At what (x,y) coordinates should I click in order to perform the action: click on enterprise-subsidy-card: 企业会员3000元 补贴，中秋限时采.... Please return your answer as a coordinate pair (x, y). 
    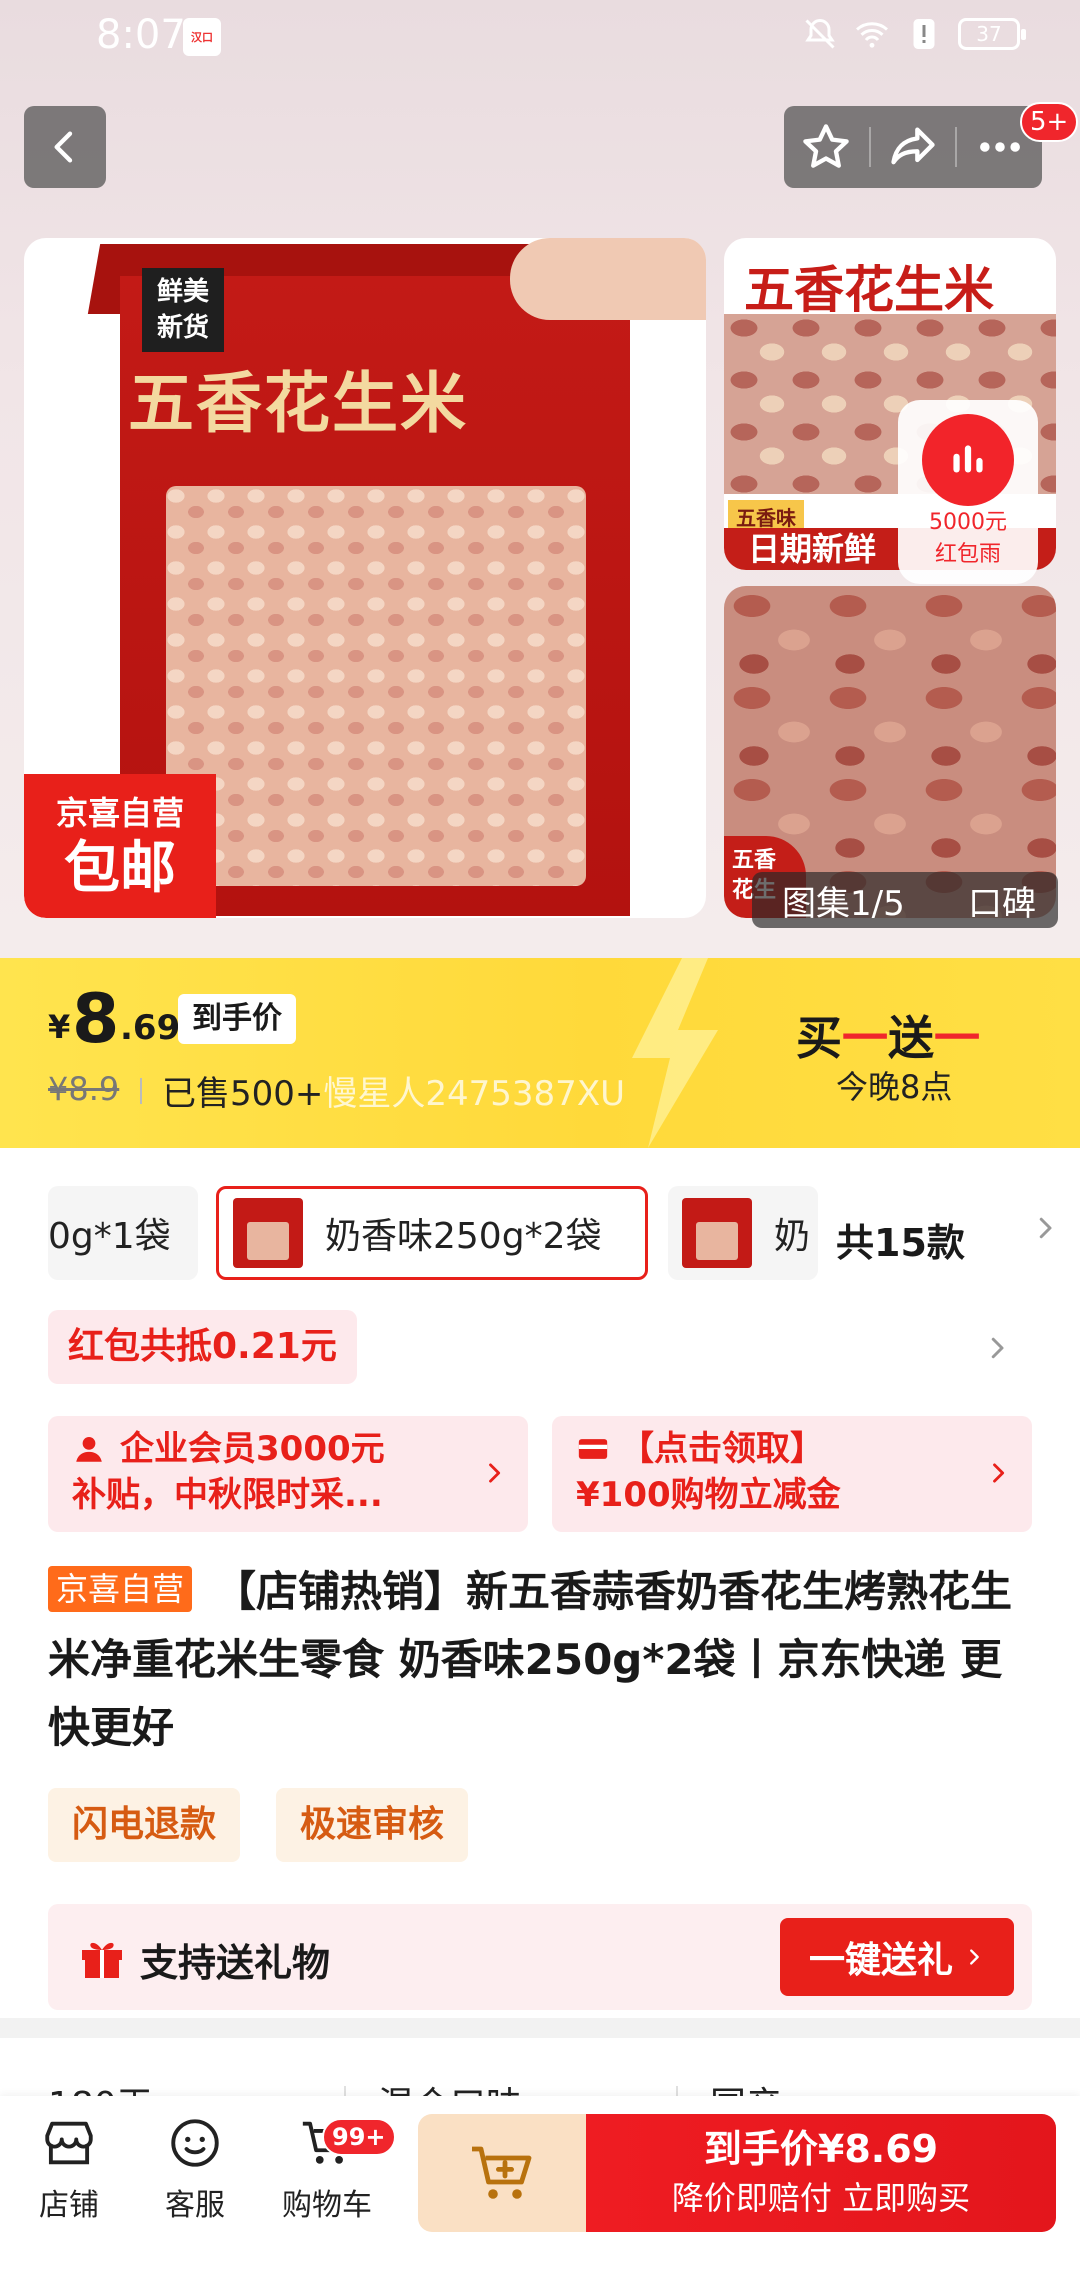
    Looking at the image, I should click on (288, 1474).